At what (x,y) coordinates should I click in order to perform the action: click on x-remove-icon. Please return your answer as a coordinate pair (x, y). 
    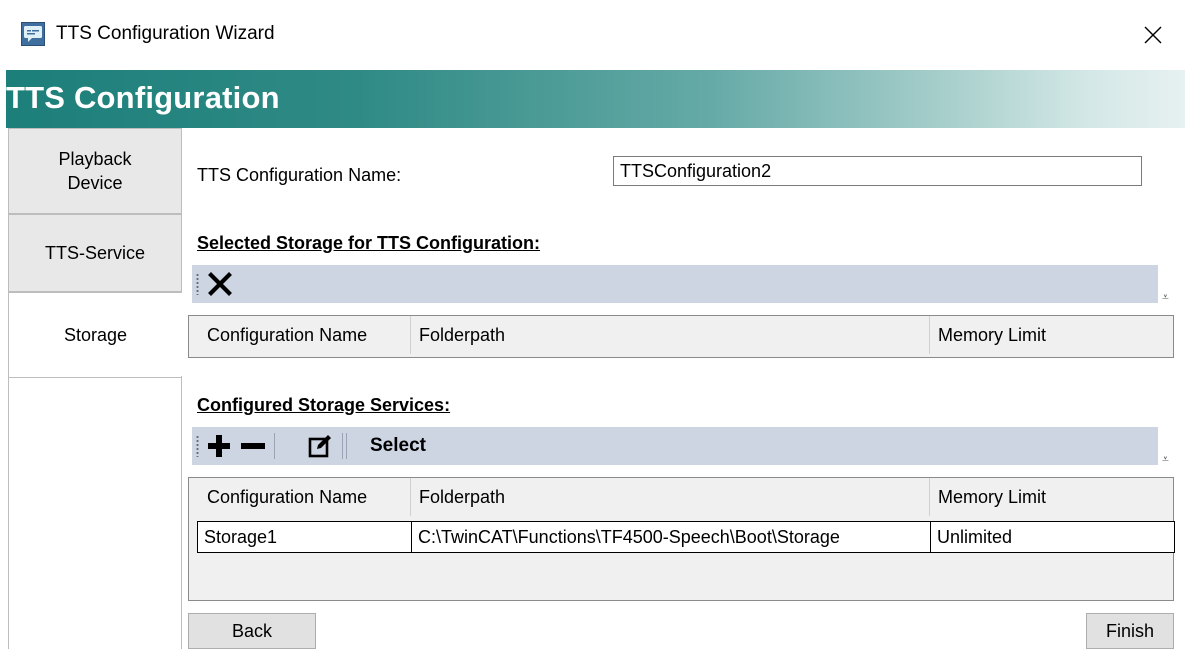
    Looking at the image, I should click on (220, 284).